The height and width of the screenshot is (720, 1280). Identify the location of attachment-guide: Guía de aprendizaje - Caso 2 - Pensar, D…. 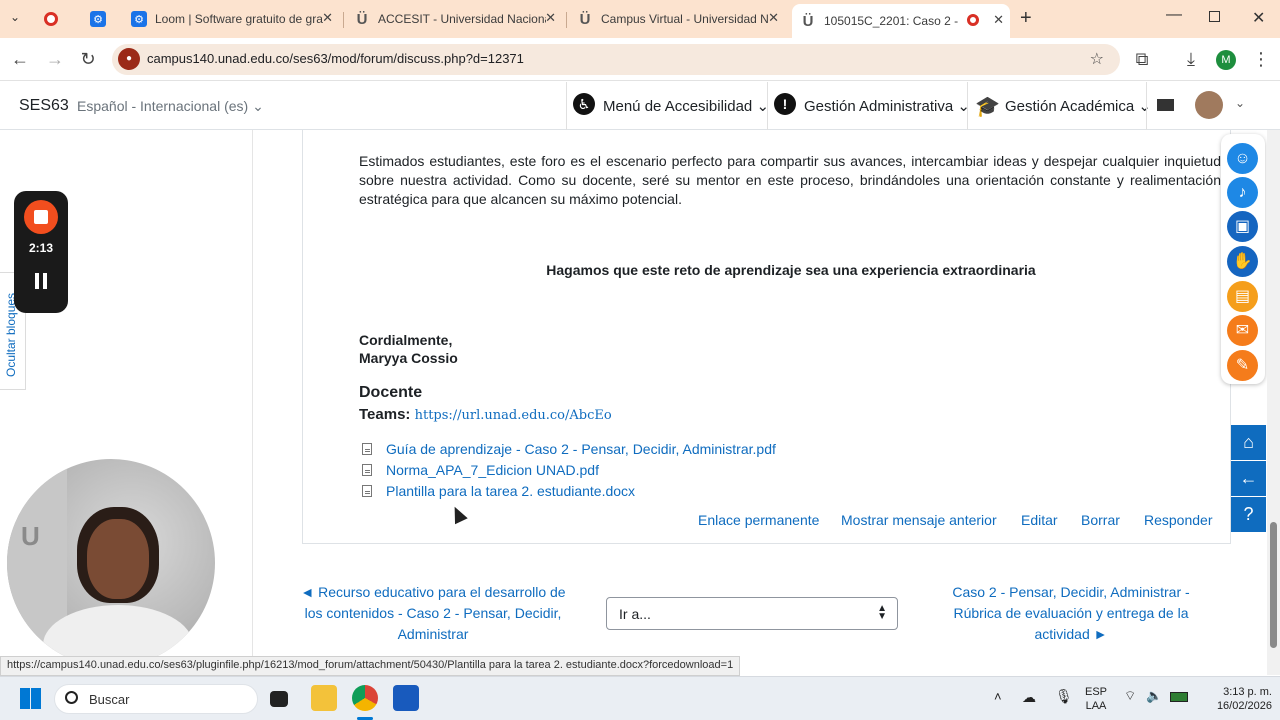
(569, 449).